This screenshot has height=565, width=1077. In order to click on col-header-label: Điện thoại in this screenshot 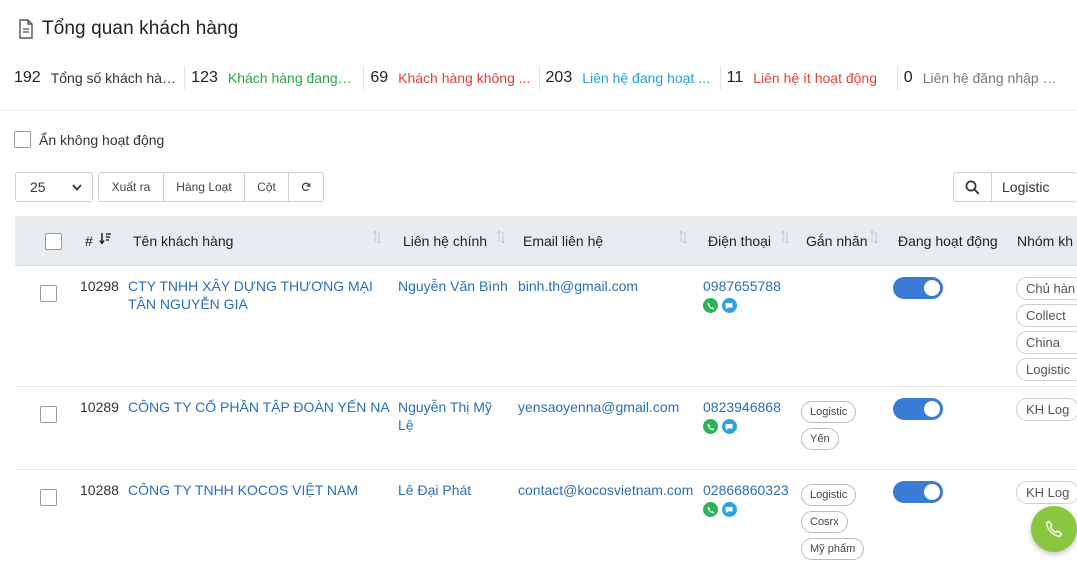, I will do `click(740, 241)`.